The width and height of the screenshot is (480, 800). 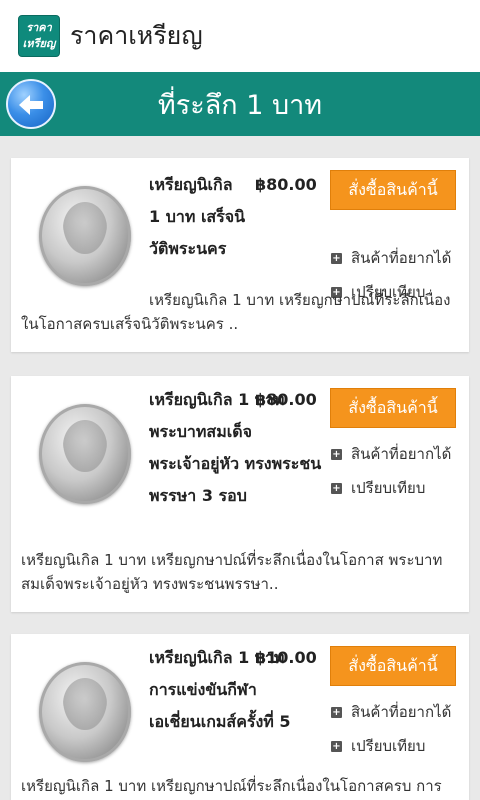 I want to click on back-arrow-icon, so click(x=31, y=105).